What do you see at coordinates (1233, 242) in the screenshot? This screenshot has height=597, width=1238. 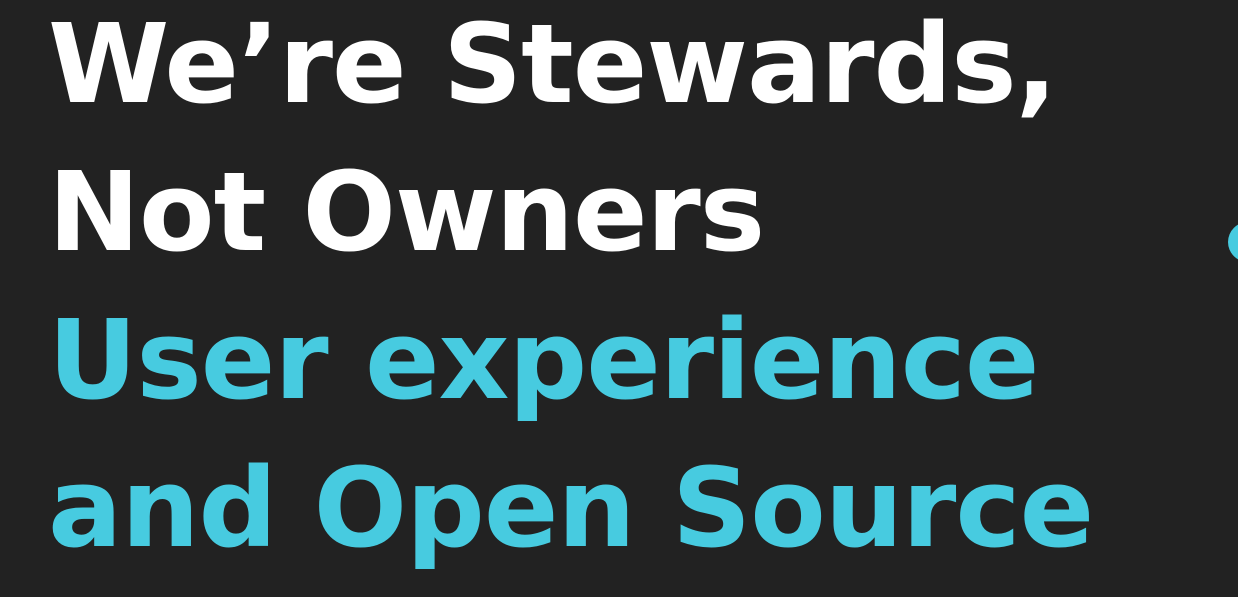 I see `accent-dot-icon` at bounding box center [1233, 242].